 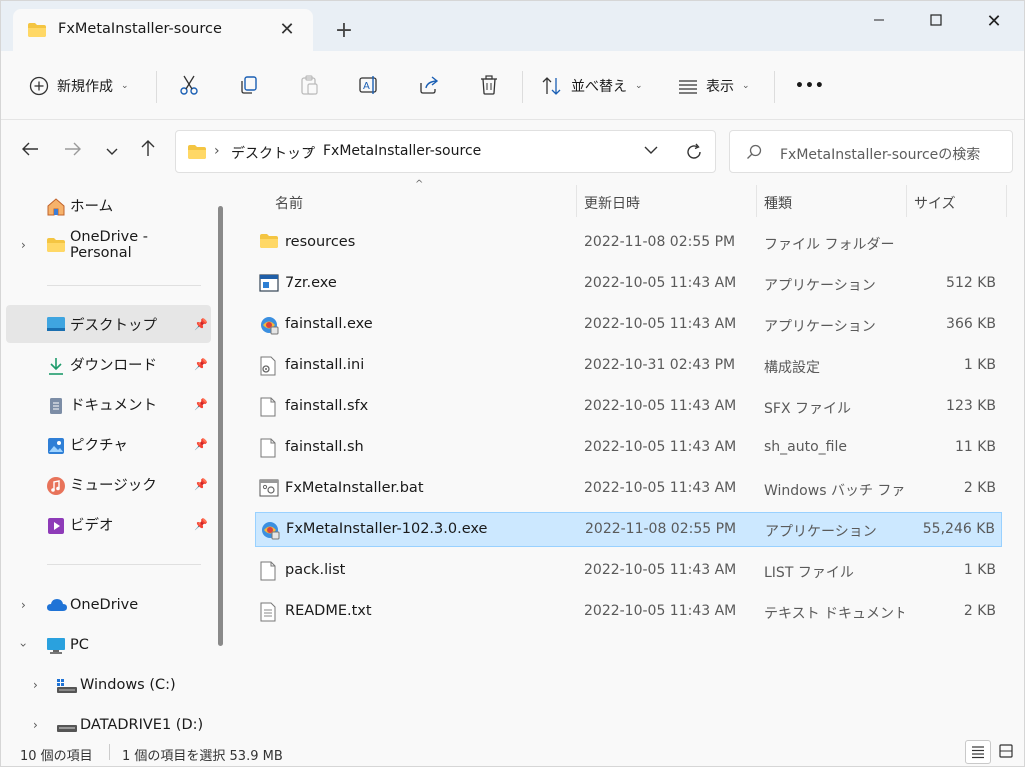 I want to click on column-header-size: サイズ, so click(x=935, y=203).